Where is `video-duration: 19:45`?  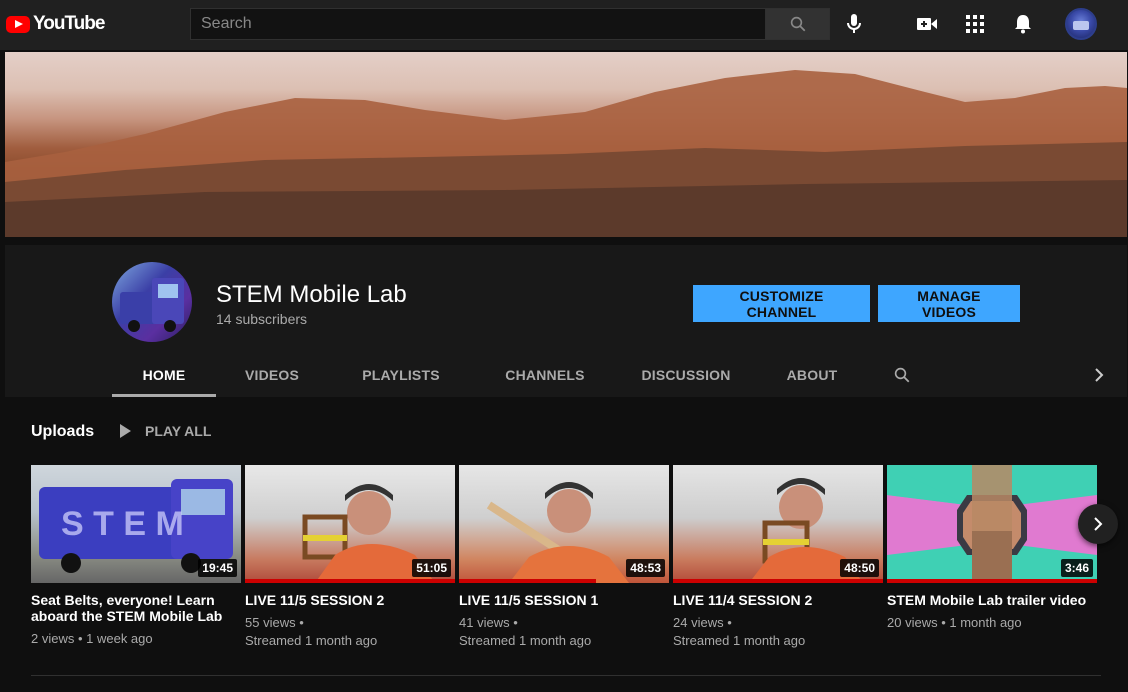 video-duration: 19:45 is located at coordinates (217, 568).